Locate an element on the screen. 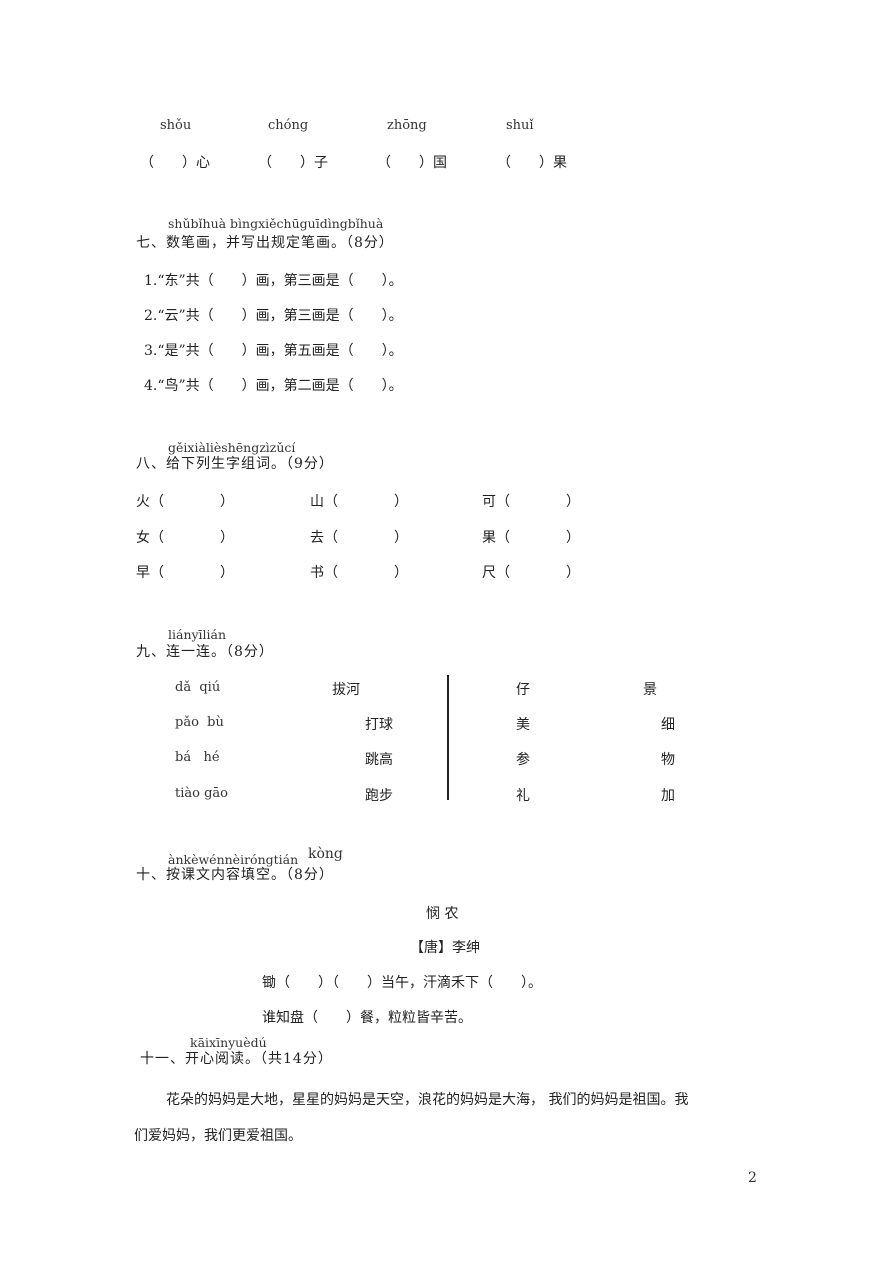 This screenshot has height=1262, width=892. stroke-question-3: 3.“是”共（ ）画，第五画是（ ）。 is located at coordinates (273, 350).